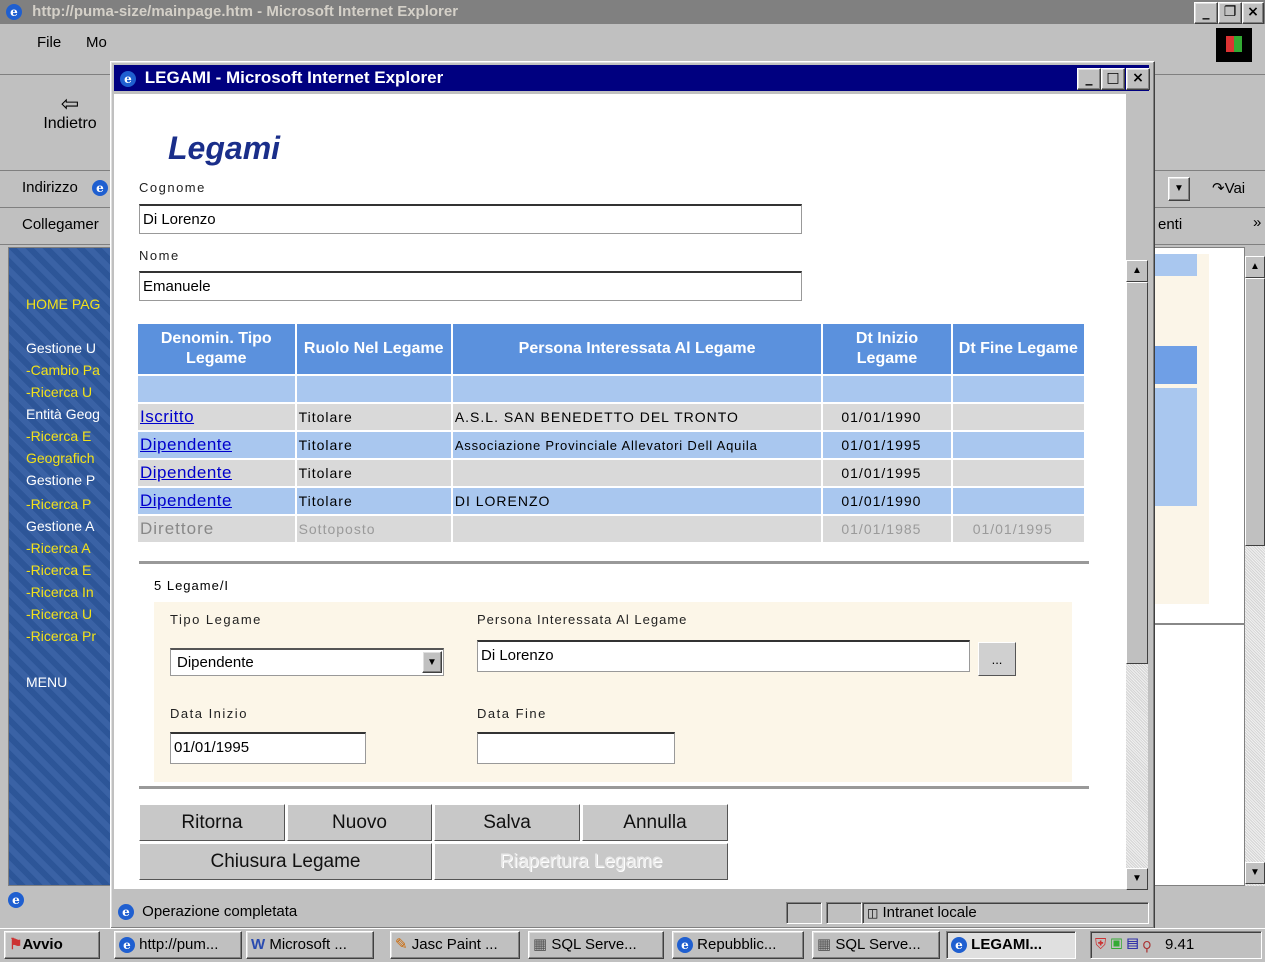 The width and height of the screenshot is (1265, 962). What do you see at coordinates (824, 944) in the screenshot?
I see `sql-icon: ▦` at bounding box center [824, 944].